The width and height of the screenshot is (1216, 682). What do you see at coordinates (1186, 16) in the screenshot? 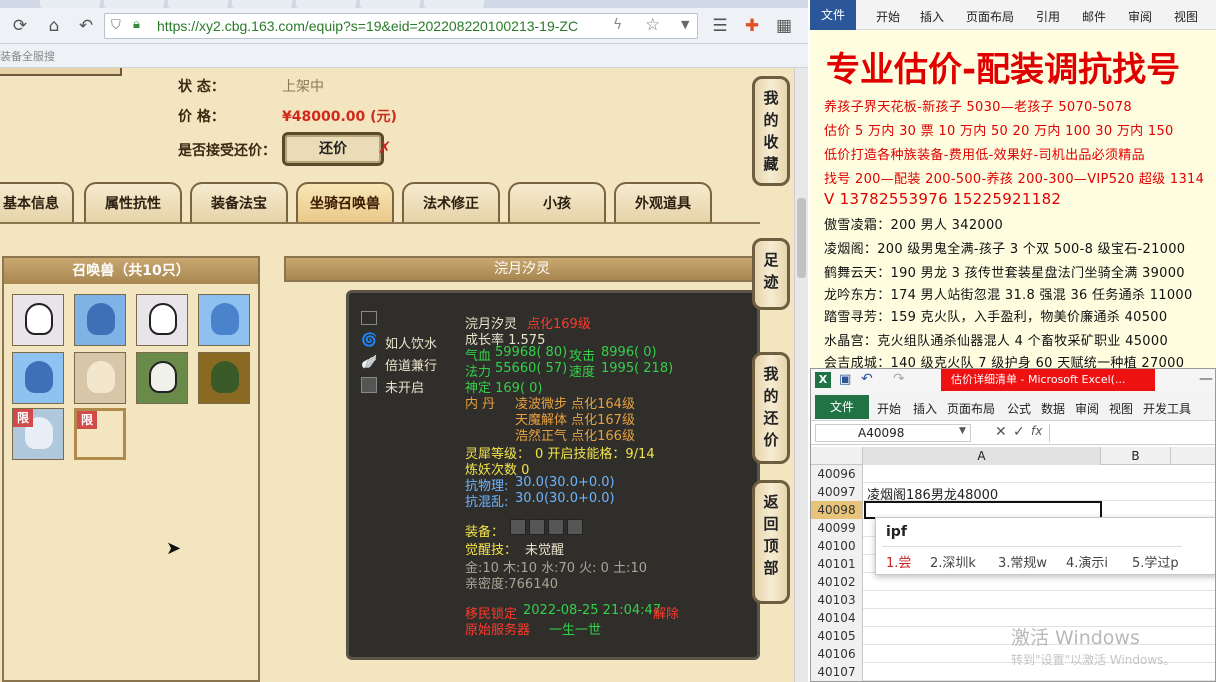
I see `word-menu-view: 视图` at bounding box center [1186, 16].